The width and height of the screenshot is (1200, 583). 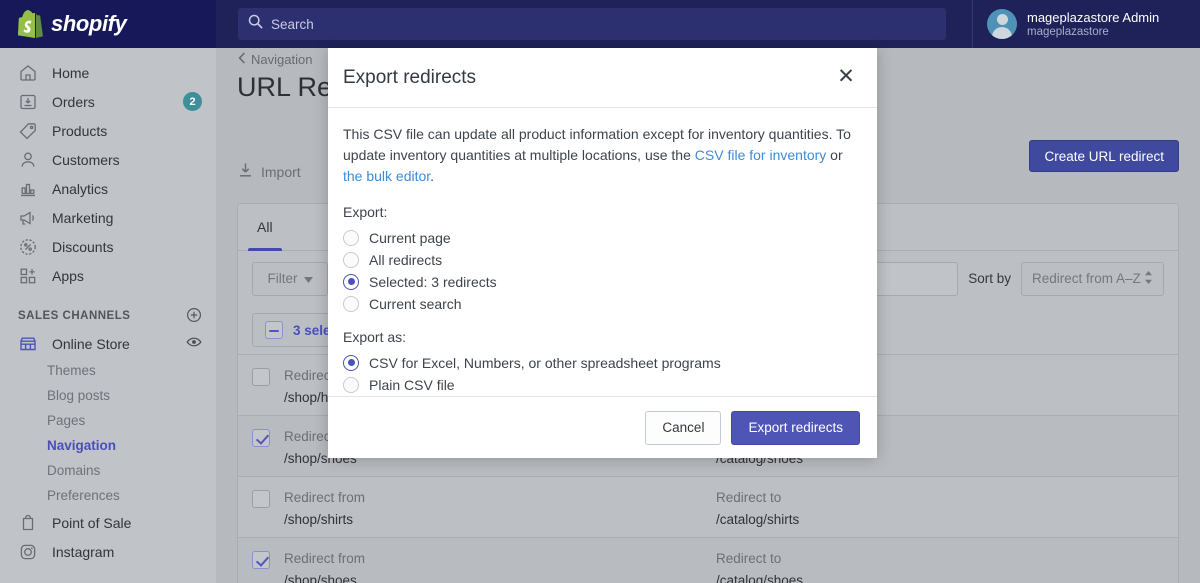 What do you see at coordinates (74, 316) in the screenshot?
I see `sales-channels-title: SALES CHANNELS` at bounding box center [74, 316].